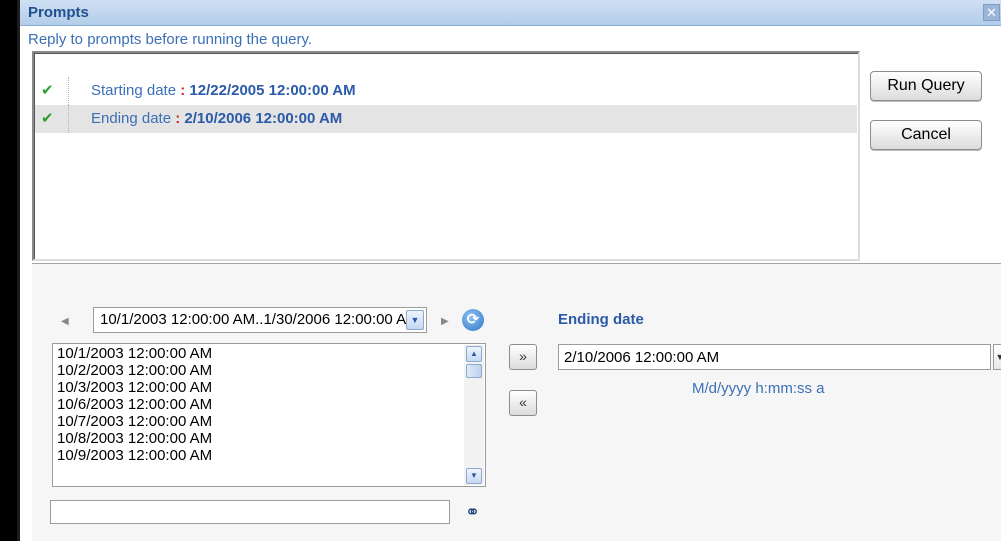 Image resolution: width=1001 pixels, height=541 pixels. What do you see at coordinates (473, 320) in the screenshot?
I see `refresh-icon: ⟳` at bounding box center [473, 320].